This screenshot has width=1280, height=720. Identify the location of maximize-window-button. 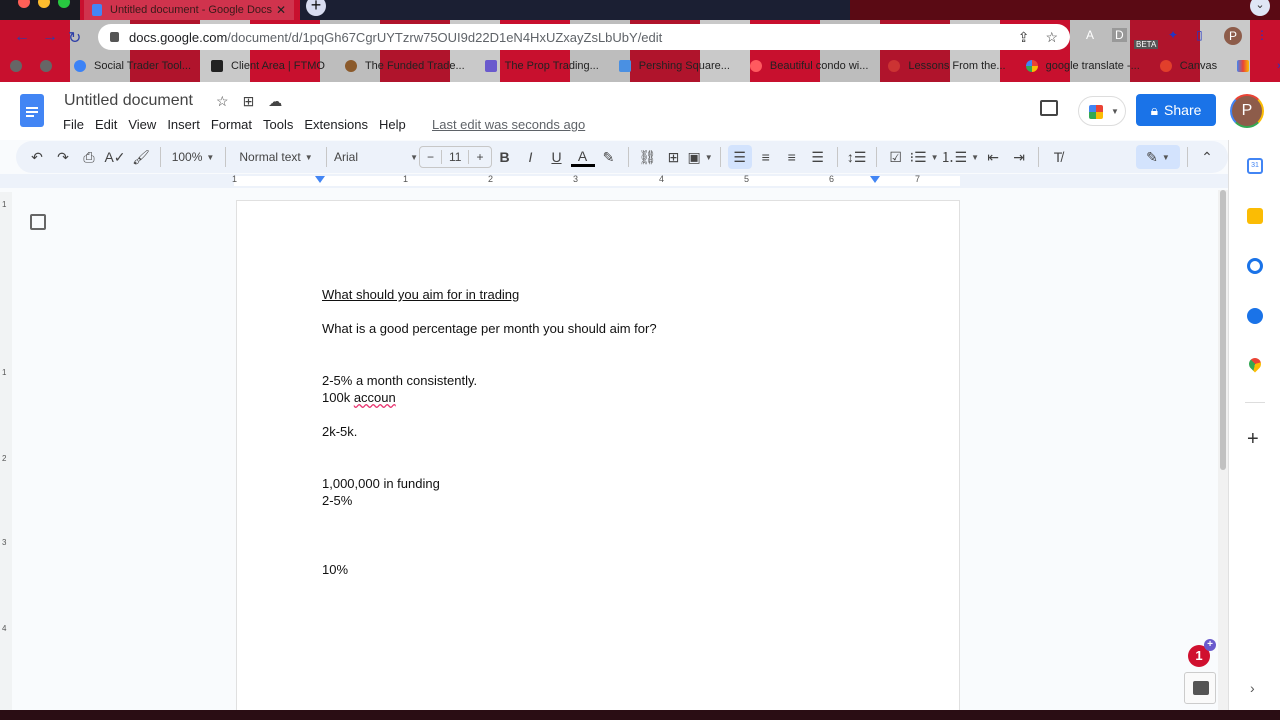
(64, 4).